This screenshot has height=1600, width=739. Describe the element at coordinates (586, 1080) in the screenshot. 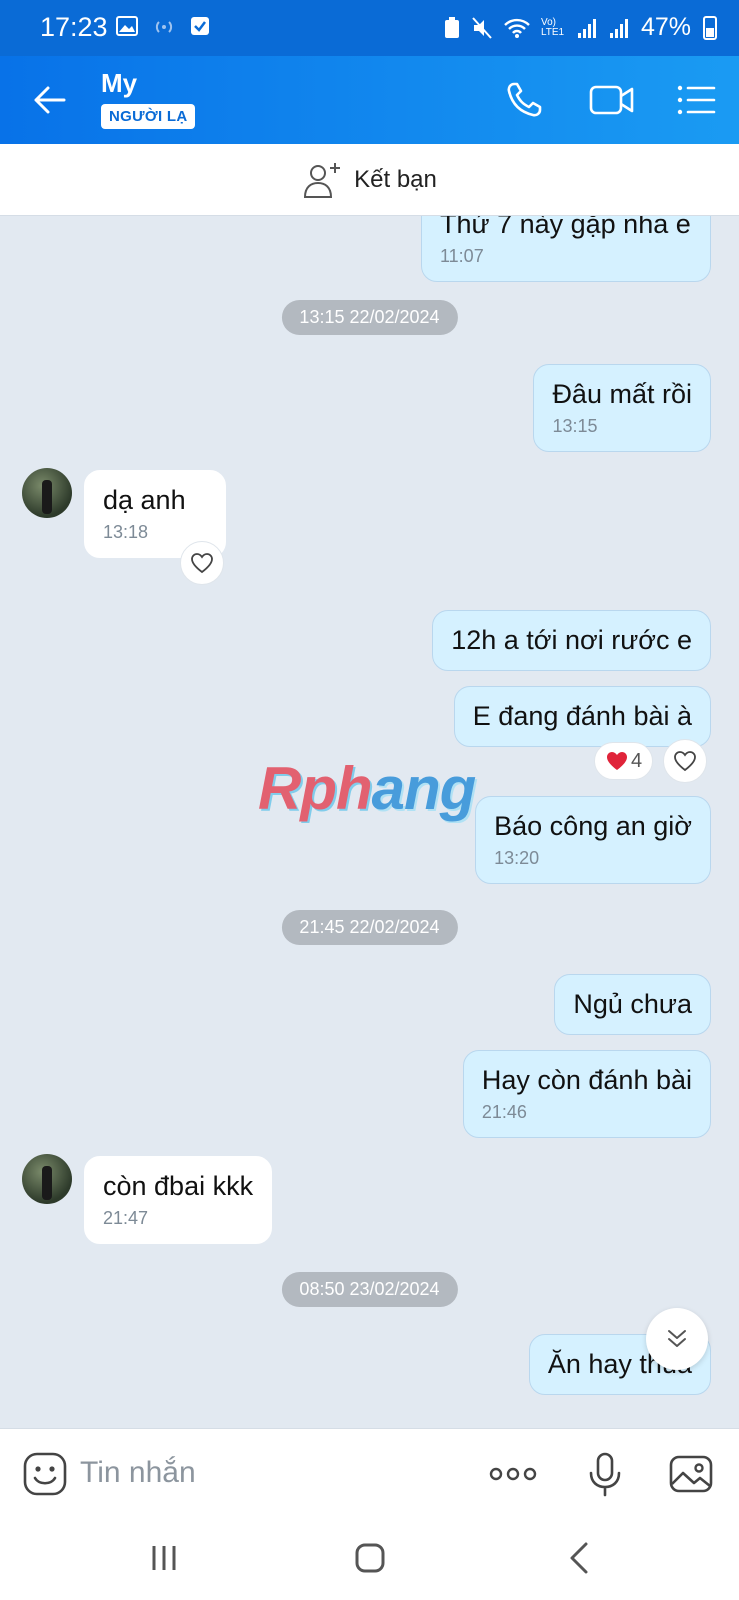

I see `message-text: Hay còn đánh bài` at that location.